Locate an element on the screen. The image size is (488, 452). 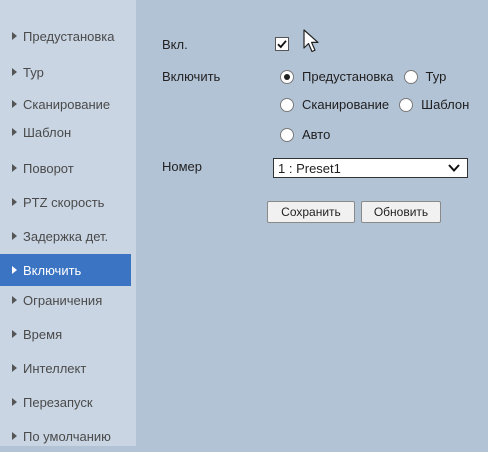
sidebar-item-idle-delay: Задержка дет. is located at coordinates (65, 236).